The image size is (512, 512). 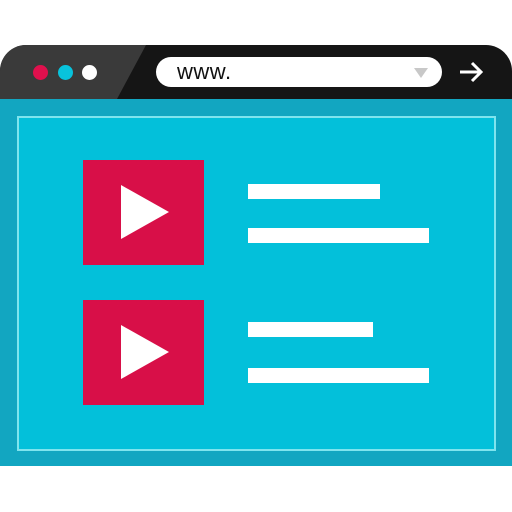 I want to click on window-minimize-dot, so click(x=65, y=72).